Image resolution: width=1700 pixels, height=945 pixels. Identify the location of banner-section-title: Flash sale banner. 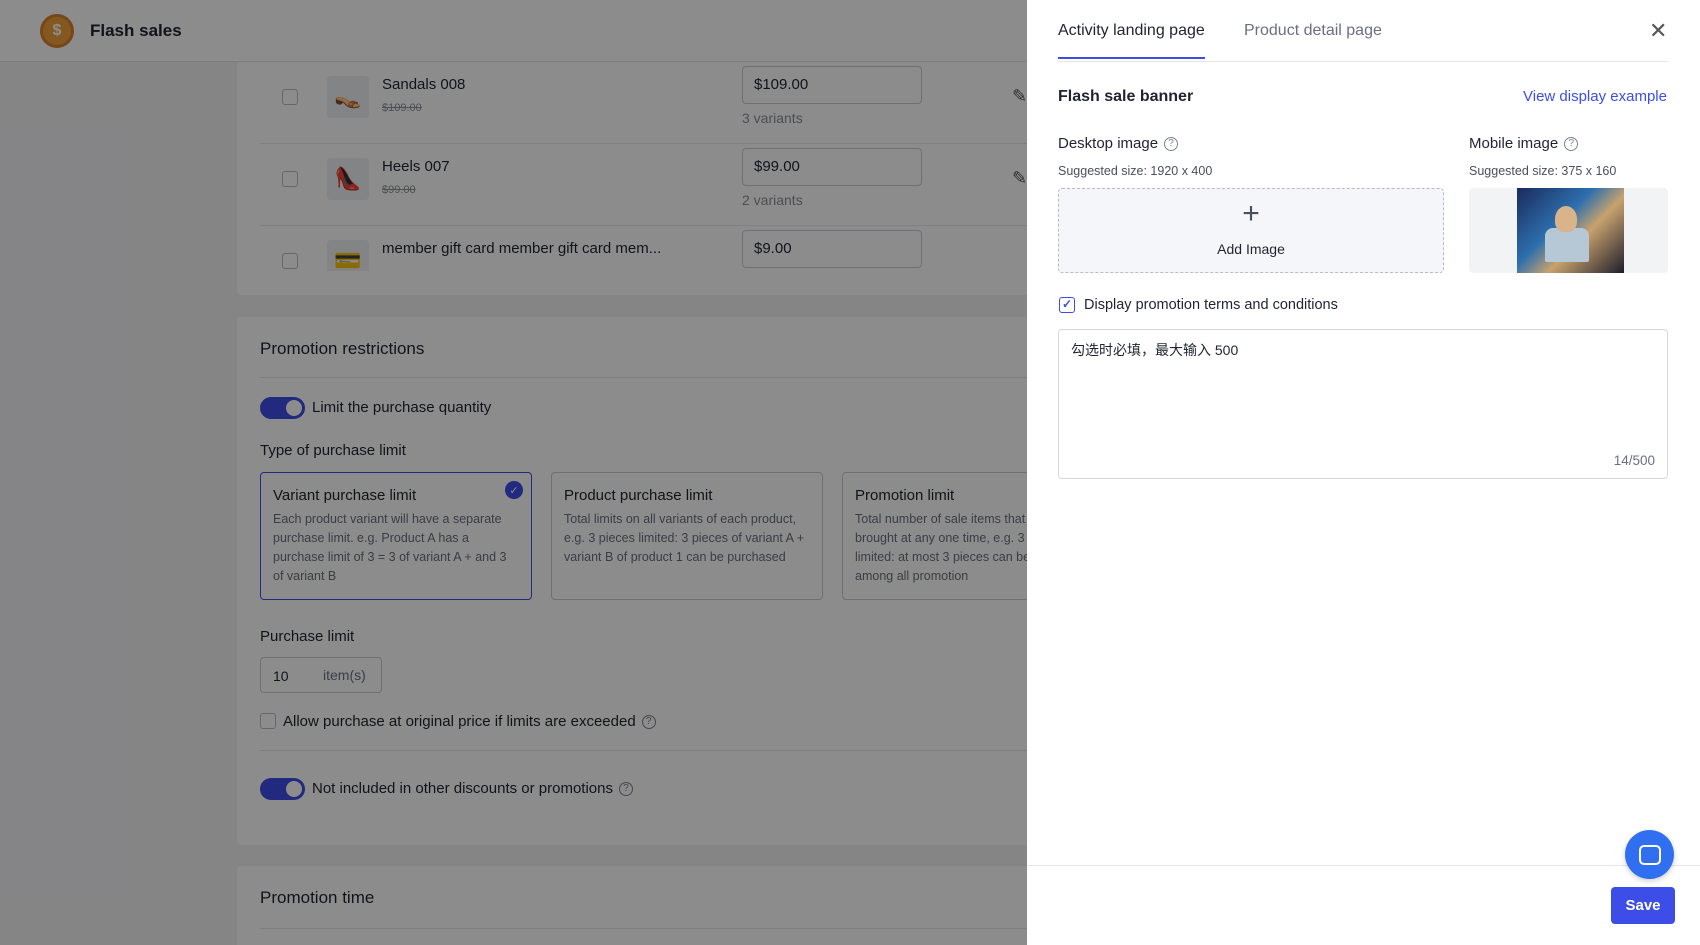
(1126, 96).